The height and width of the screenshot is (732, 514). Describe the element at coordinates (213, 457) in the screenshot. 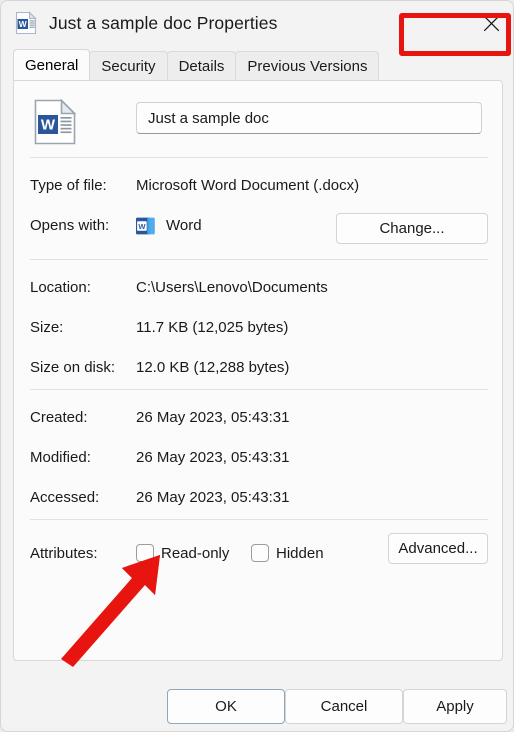

I see `modified-value: 26 May 2023, 05:43:31` at that location.